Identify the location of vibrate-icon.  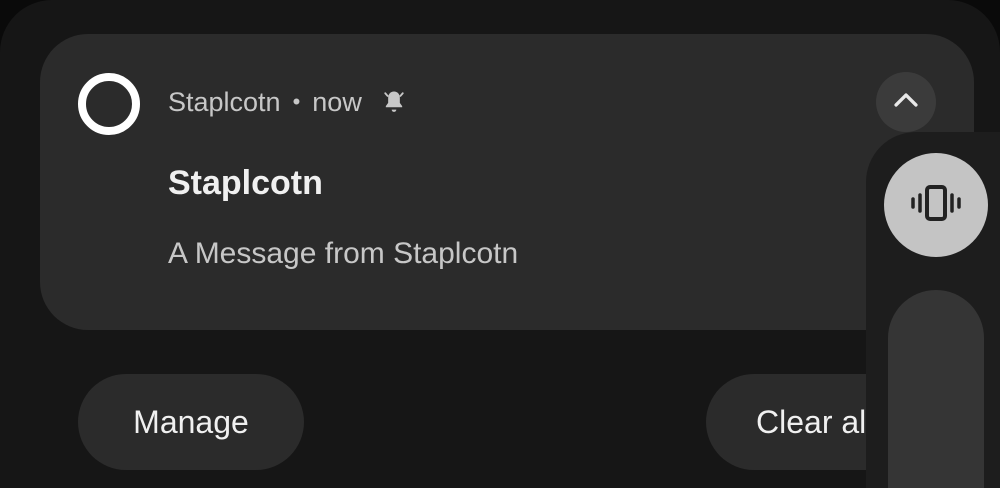
(936, 205).